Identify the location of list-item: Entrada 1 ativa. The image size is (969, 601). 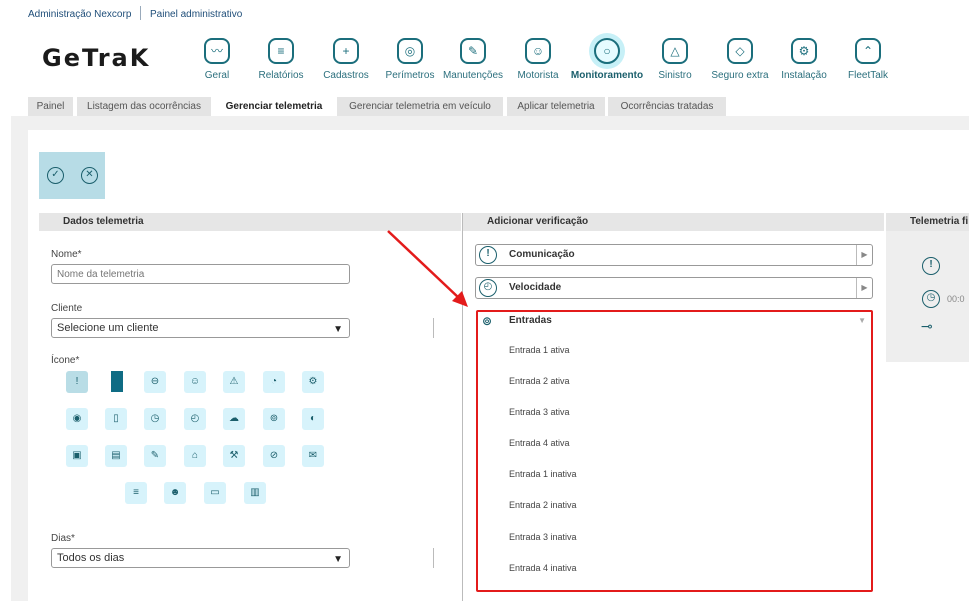
(539, 350).